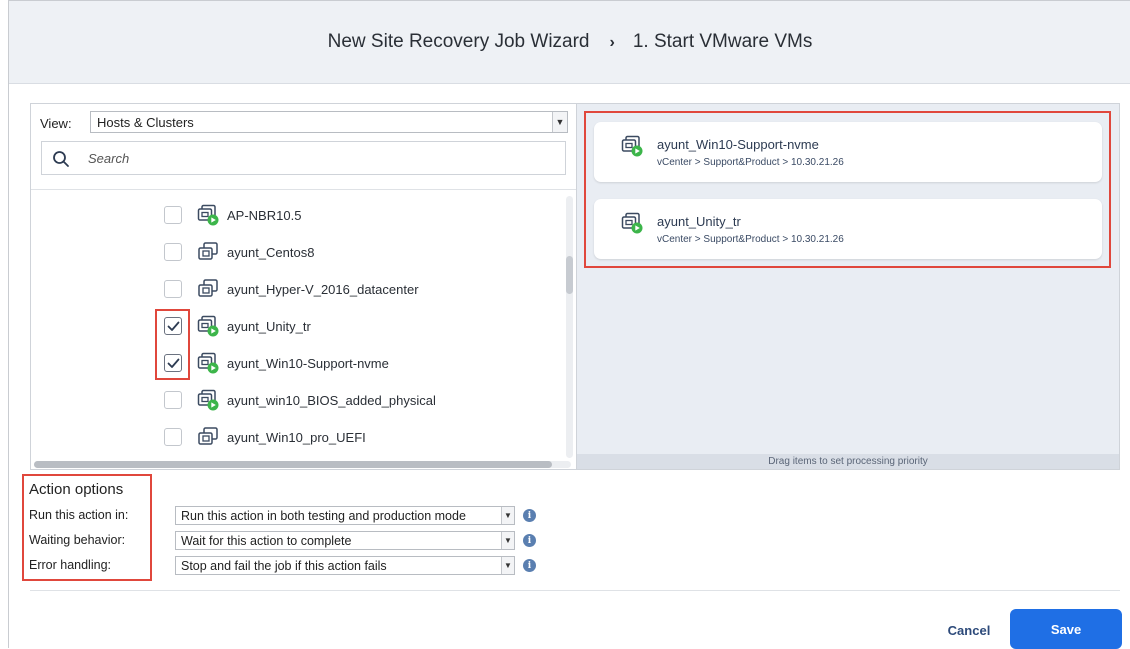 The width and height of the screenshot is (1130, 649). What do you see at coordinates (77, 540) in the screenshot?
I see `waiting-behavior-label: Waiting behavior:` at bounding box center [77, 540].